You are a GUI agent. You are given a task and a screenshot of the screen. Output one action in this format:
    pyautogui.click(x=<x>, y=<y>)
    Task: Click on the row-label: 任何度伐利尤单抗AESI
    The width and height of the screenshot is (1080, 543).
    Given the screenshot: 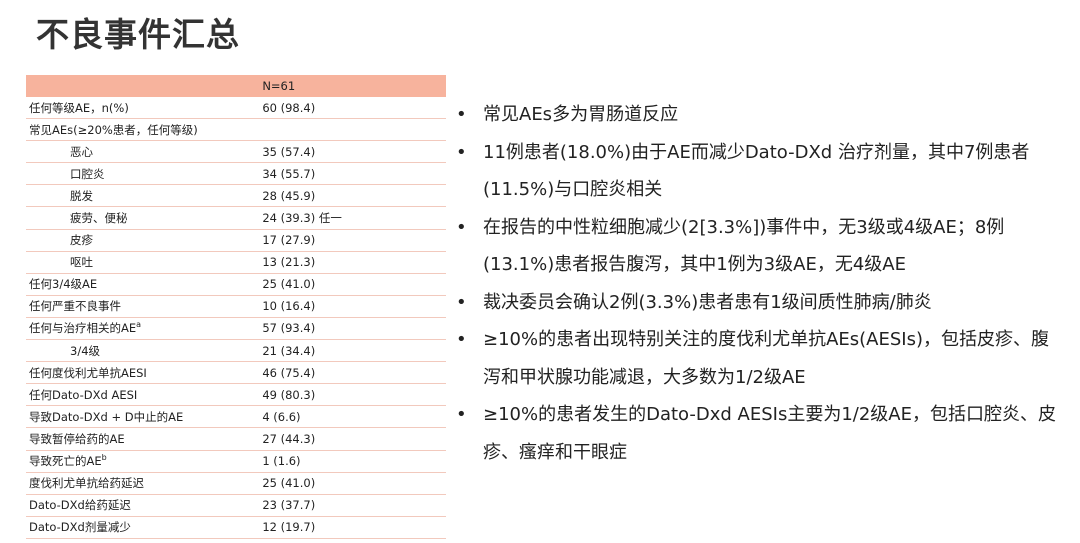 What is the action you would take?
    pyautogui.click(x=144, y=373)
    